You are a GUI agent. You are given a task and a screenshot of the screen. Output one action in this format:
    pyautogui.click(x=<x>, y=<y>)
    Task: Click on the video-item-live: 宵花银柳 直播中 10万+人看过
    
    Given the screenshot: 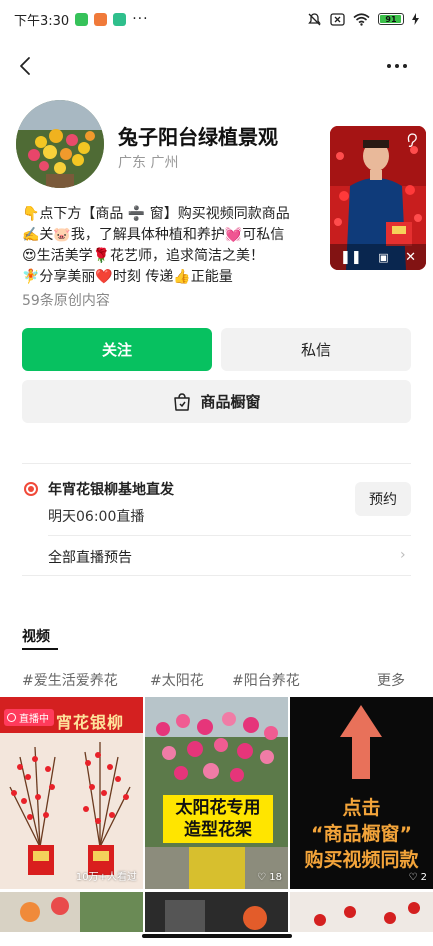 What is the action you would take?
    pyautogui.click(x=71, y=793)
    